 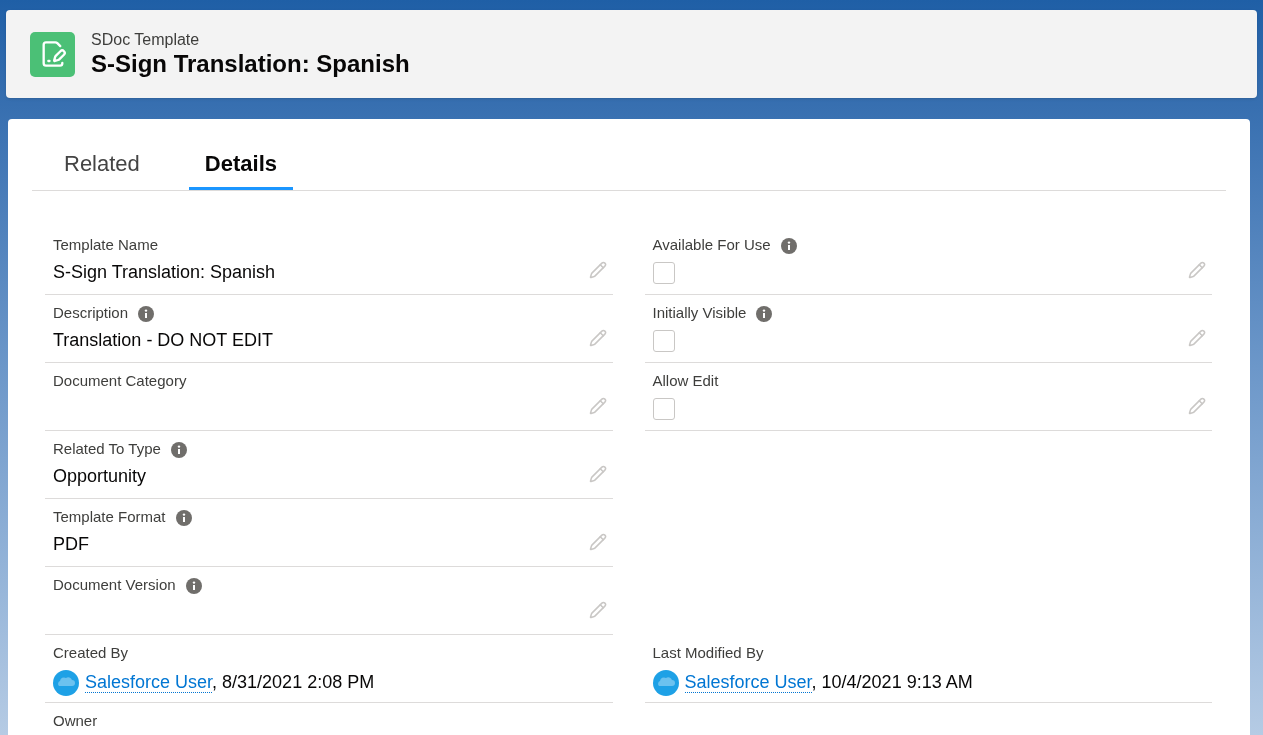 What do you see at coordinates (163, 341) in the screenshot?
I see `field-value: Translation - DO NOT EDIT` at bounding box center [163, 341].